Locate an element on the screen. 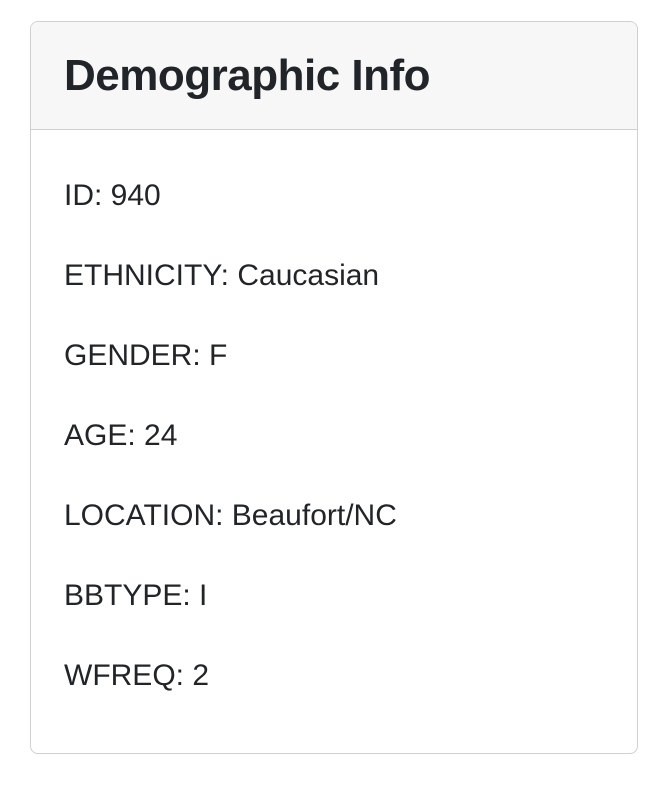 The height and width of the screenshot is (788, 662). info-ethnicity: ETHNICITY: Caucasian is located at coordinates (222, 275).